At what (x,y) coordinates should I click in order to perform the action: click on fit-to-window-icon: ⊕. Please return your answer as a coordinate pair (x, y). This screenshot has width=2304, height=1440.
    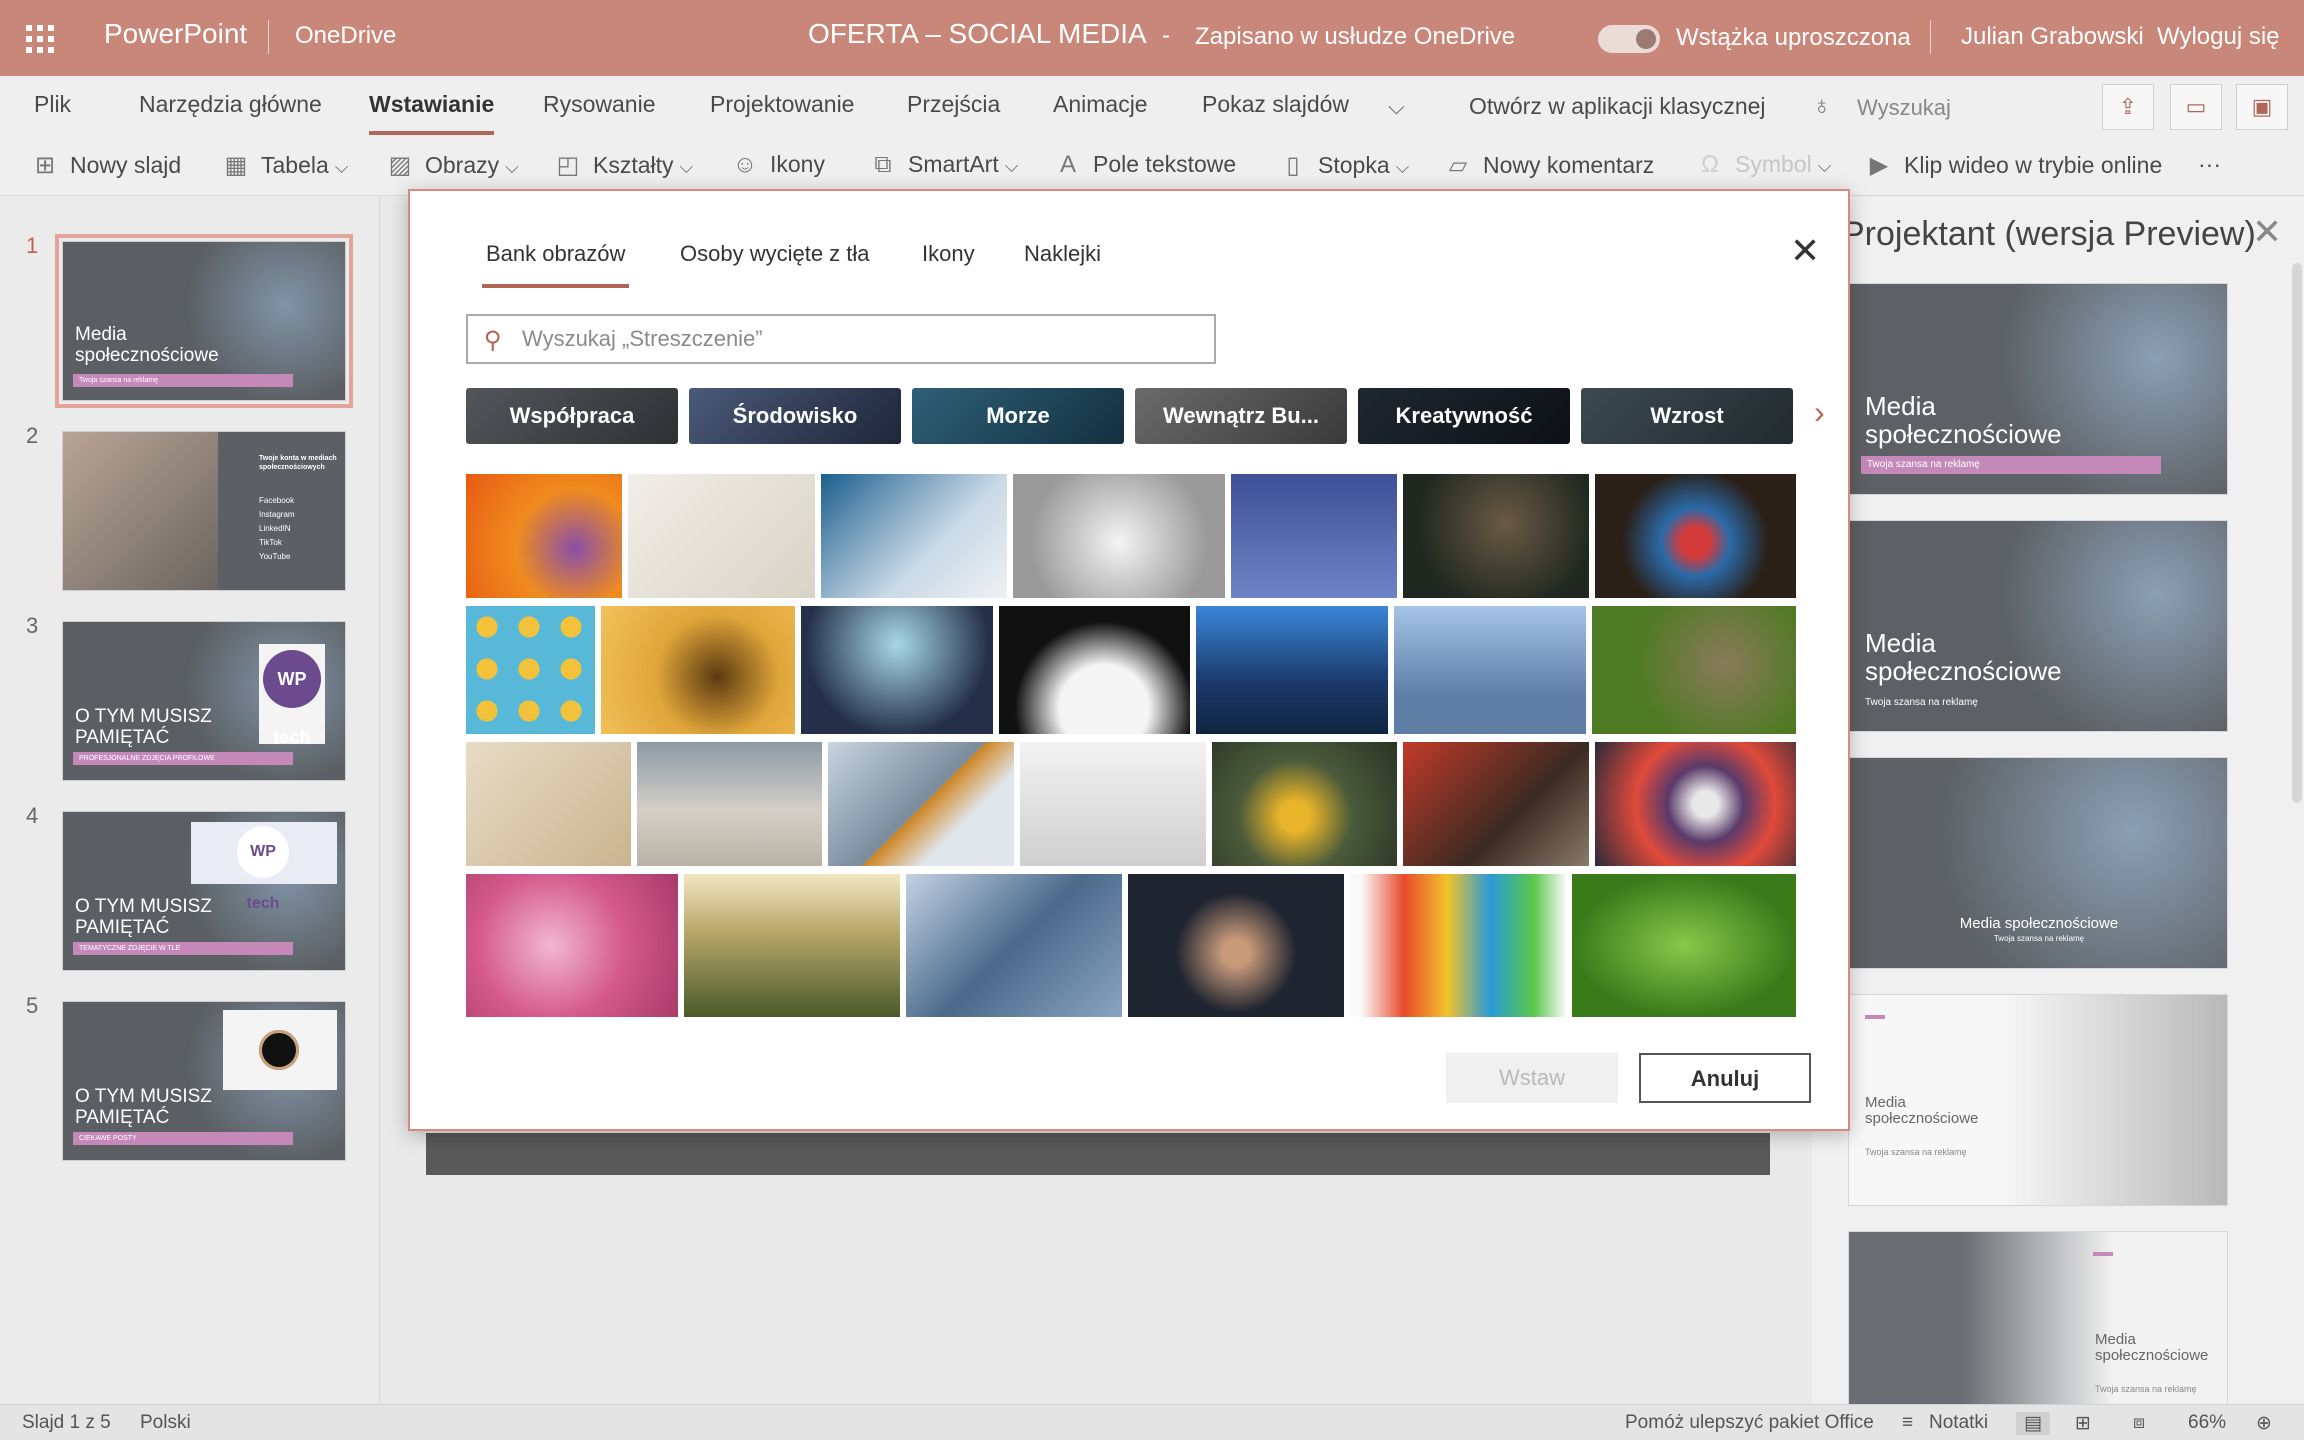
    Looking at the image, I should click on (2264, 1423).